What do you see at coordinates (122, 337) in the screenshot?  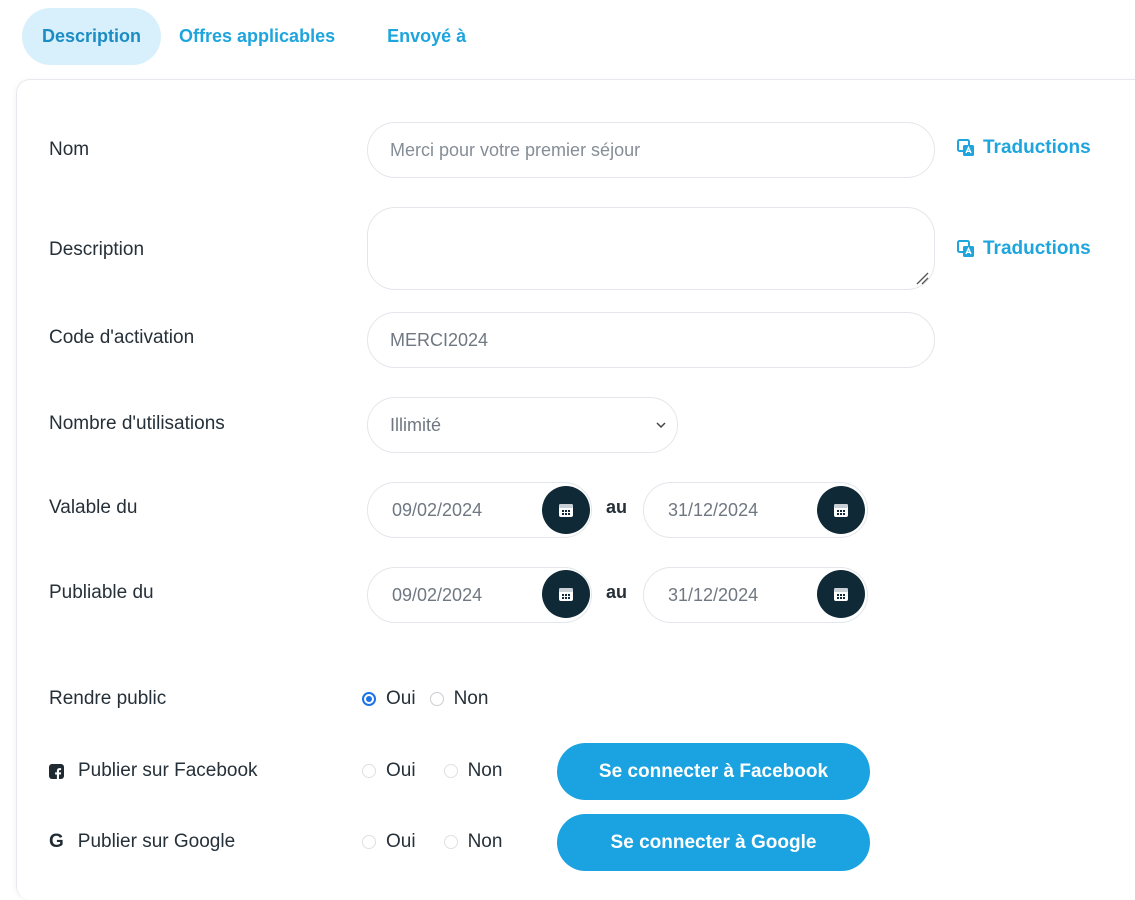 I see `code-label: Code d'activation` at bounding box center [122, 337].